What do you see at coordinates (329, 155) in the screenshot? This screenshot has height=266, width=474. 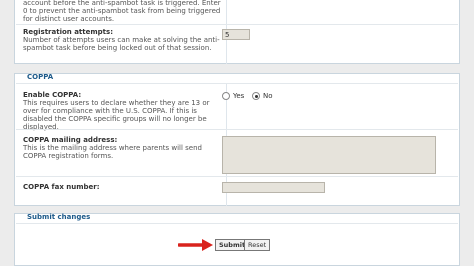 I see `coppa-mailing-address-textarea` at bounding box center [329, 155].